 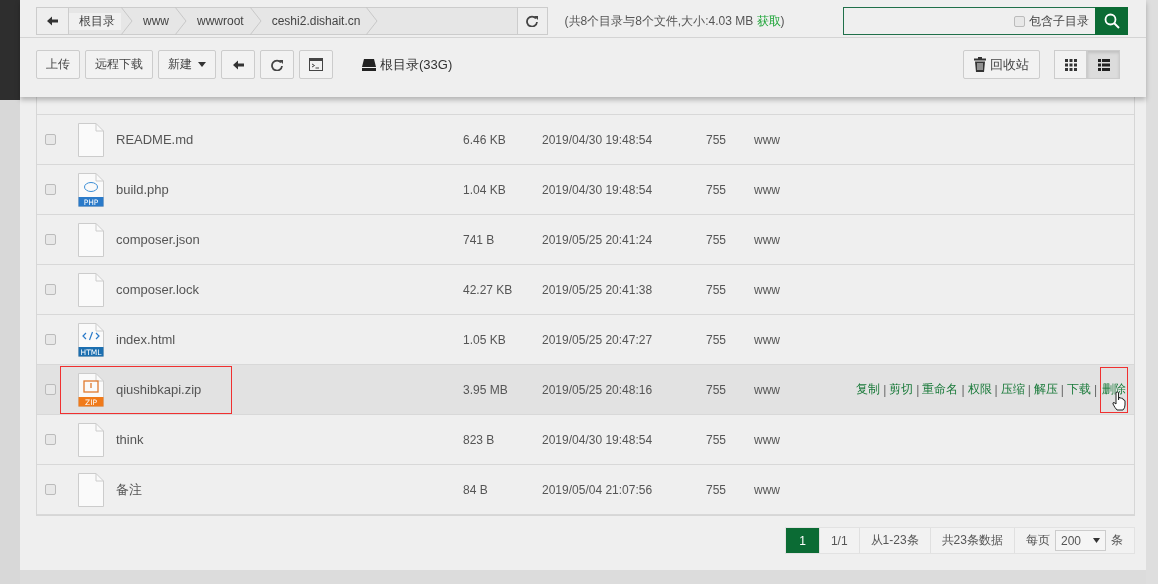 What do you see at coordinates (972, 540) in the screenshot?
I see `total-count: 共23条数据` at bounding box center [972, 540].